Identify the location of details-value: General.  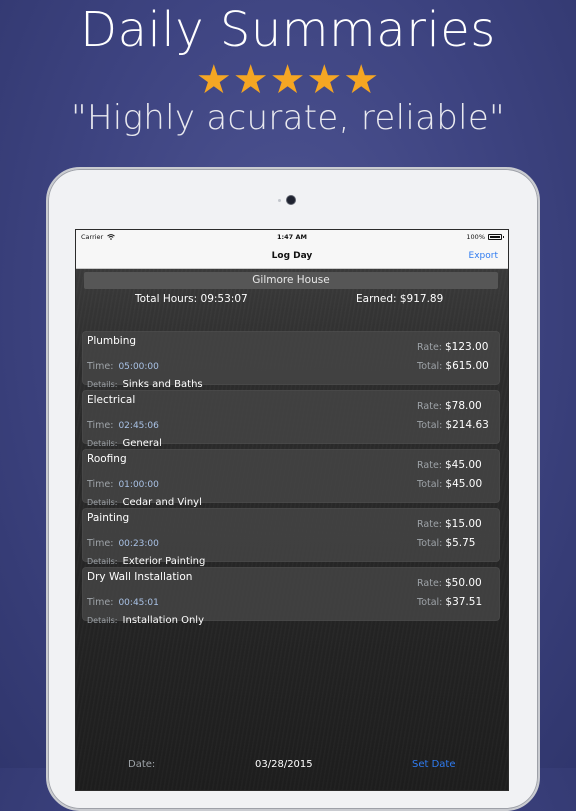
(142, 443).